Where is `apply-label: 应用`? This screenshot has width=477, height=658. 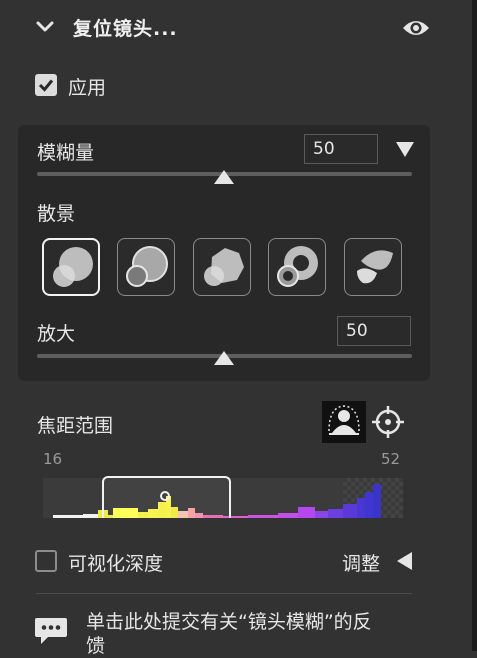 apply-label: 应用 is located at coordinates (87, 88).